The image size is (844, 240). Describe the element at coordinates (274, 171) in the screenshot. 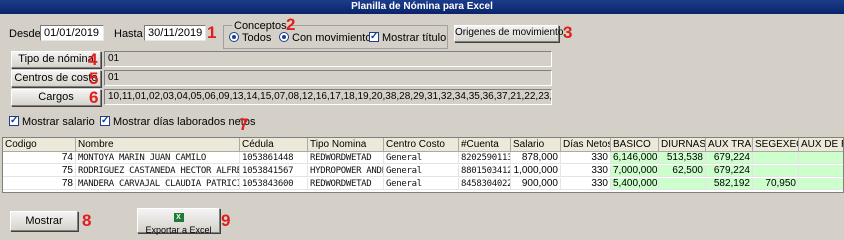

I see `cell-cedula: 1053841567` at that location.